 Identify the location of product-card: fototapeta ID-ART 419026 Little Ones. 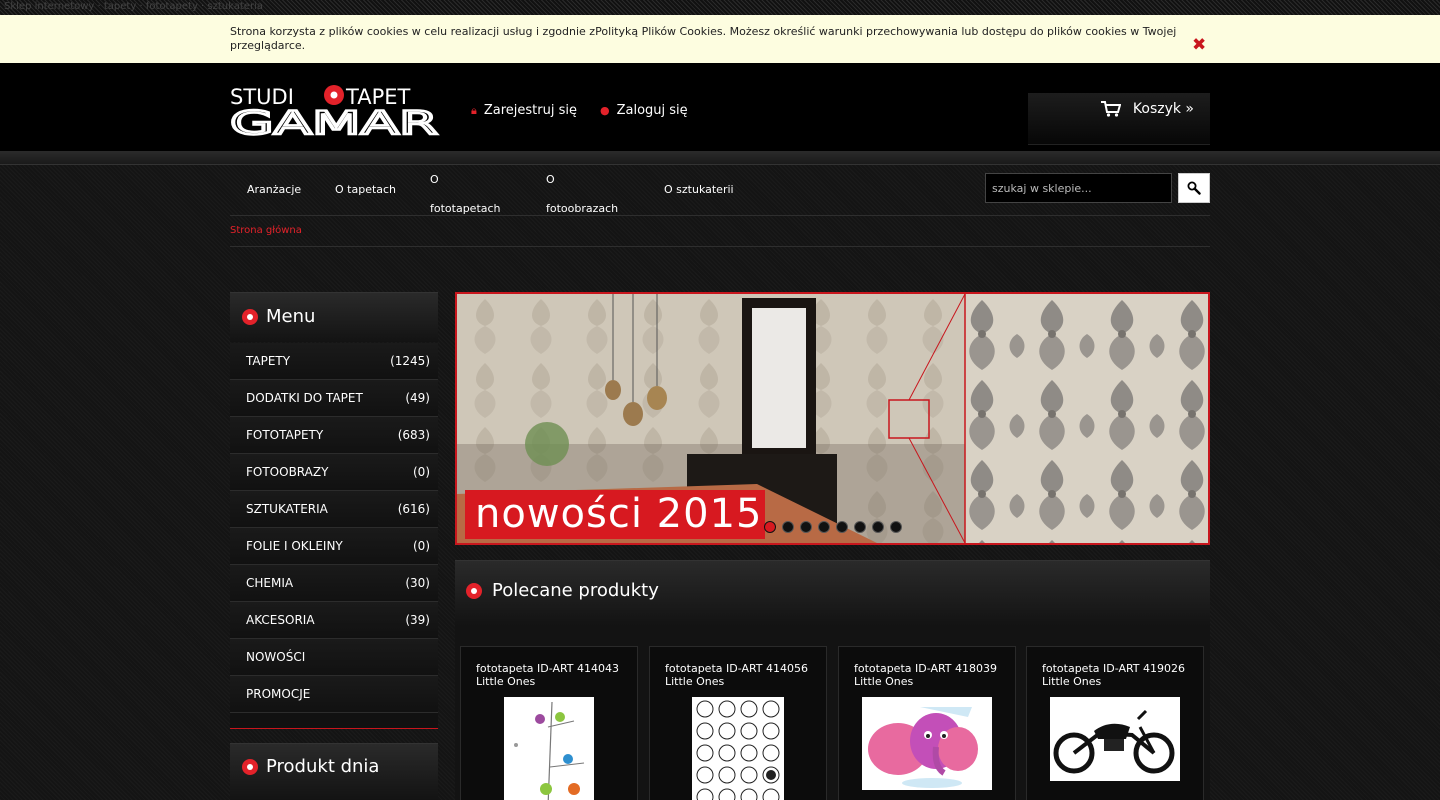
(1115, 723).